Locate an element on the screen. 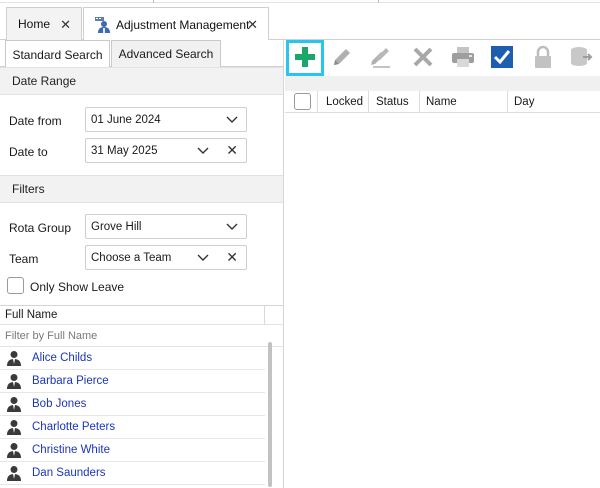  people-filter-row: Filter by Full Name is located at coordinates (141, 336).